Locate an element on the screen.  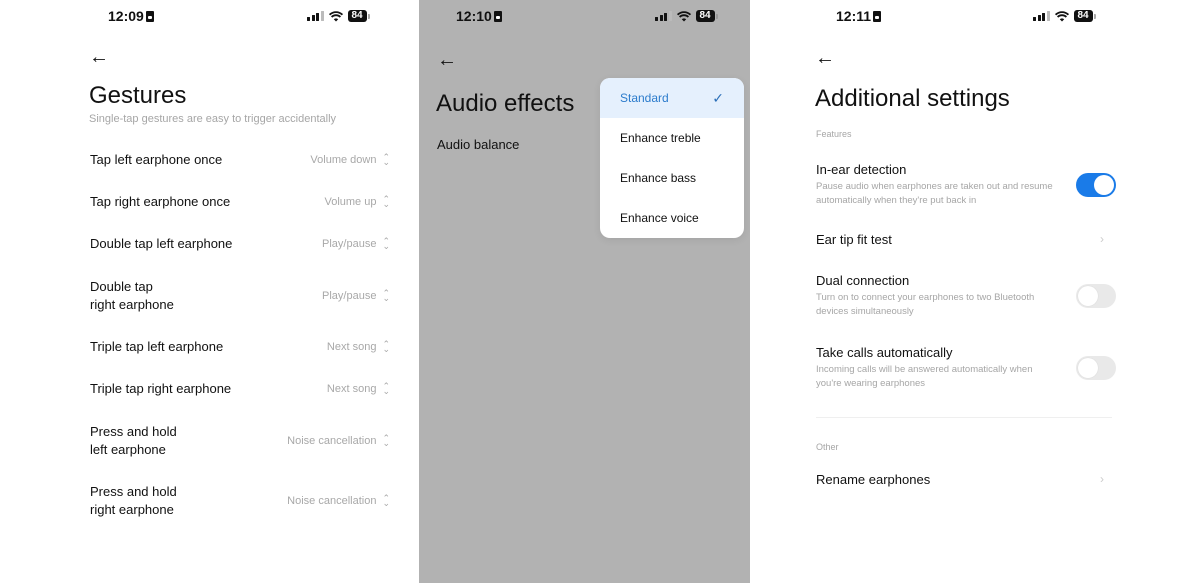
dropdown-option-standard: Standard ✓ is located at coordinates (672, 98).